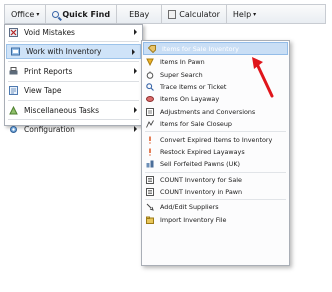 The height and width of the screenshot is (292, 332). Describe the element at coordinates (150, 164) in the screenshot. I see `forfeited-icon` at that location.